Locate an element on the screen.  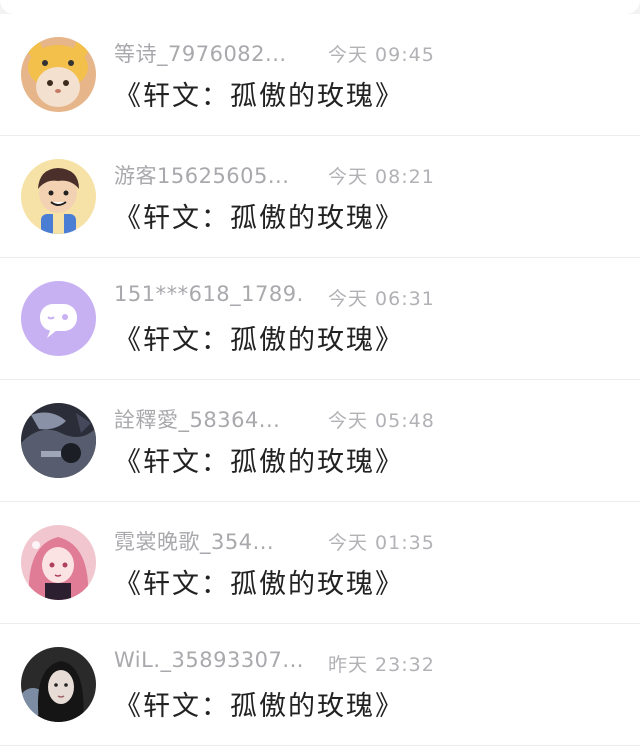
message-time: 今天 01:35 is located at coordinates (381, 543).